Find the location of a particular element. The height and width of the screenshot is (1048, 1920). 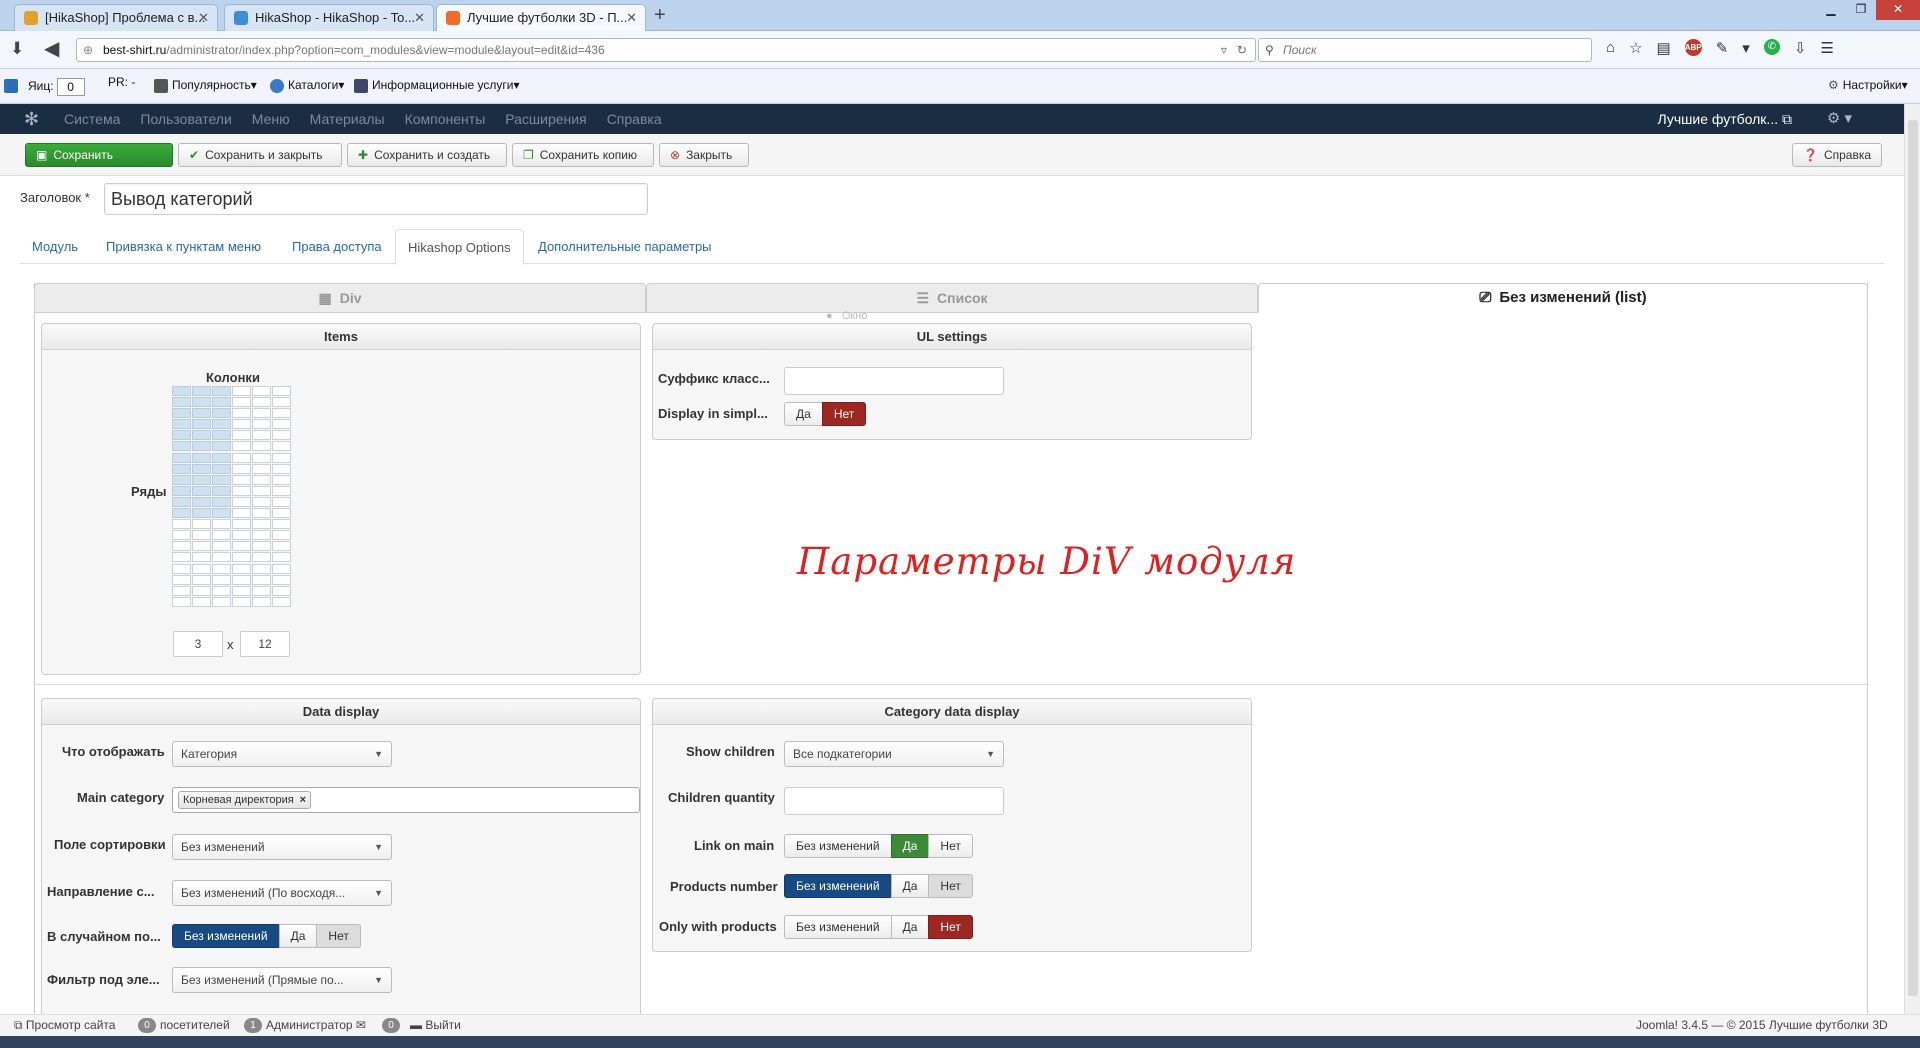

popularity-menu: Популярность▾ is located at coordinates (205, 85).